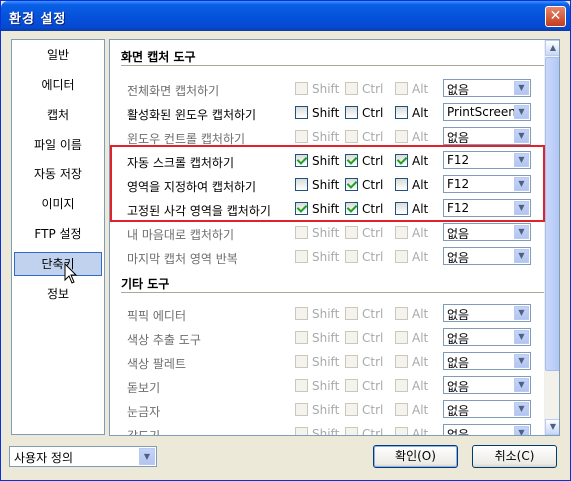 The height and width of the screenshot is (481, 571). What do you see at coordinates (552, 214) in the screenshot?
I see `scroll-thumb` at bounding box center [552, 214].